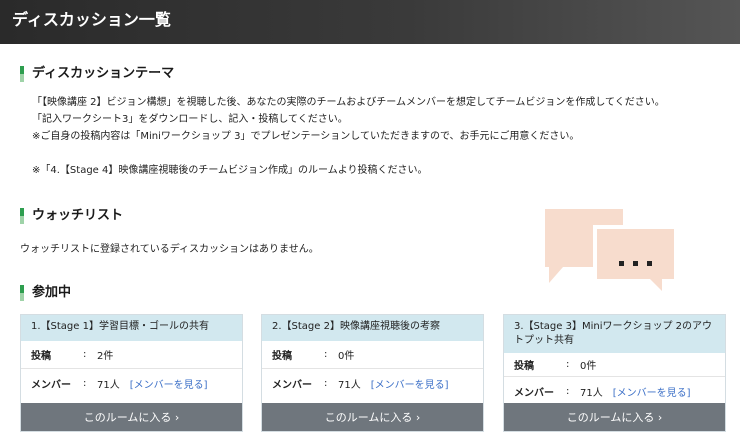 The width and height of the screenshot is (740, 435). What do you see at coordinates (52, 292) in the screenshot?
I see `participating-title-text: 参加中` at bounding box center [52, 292].